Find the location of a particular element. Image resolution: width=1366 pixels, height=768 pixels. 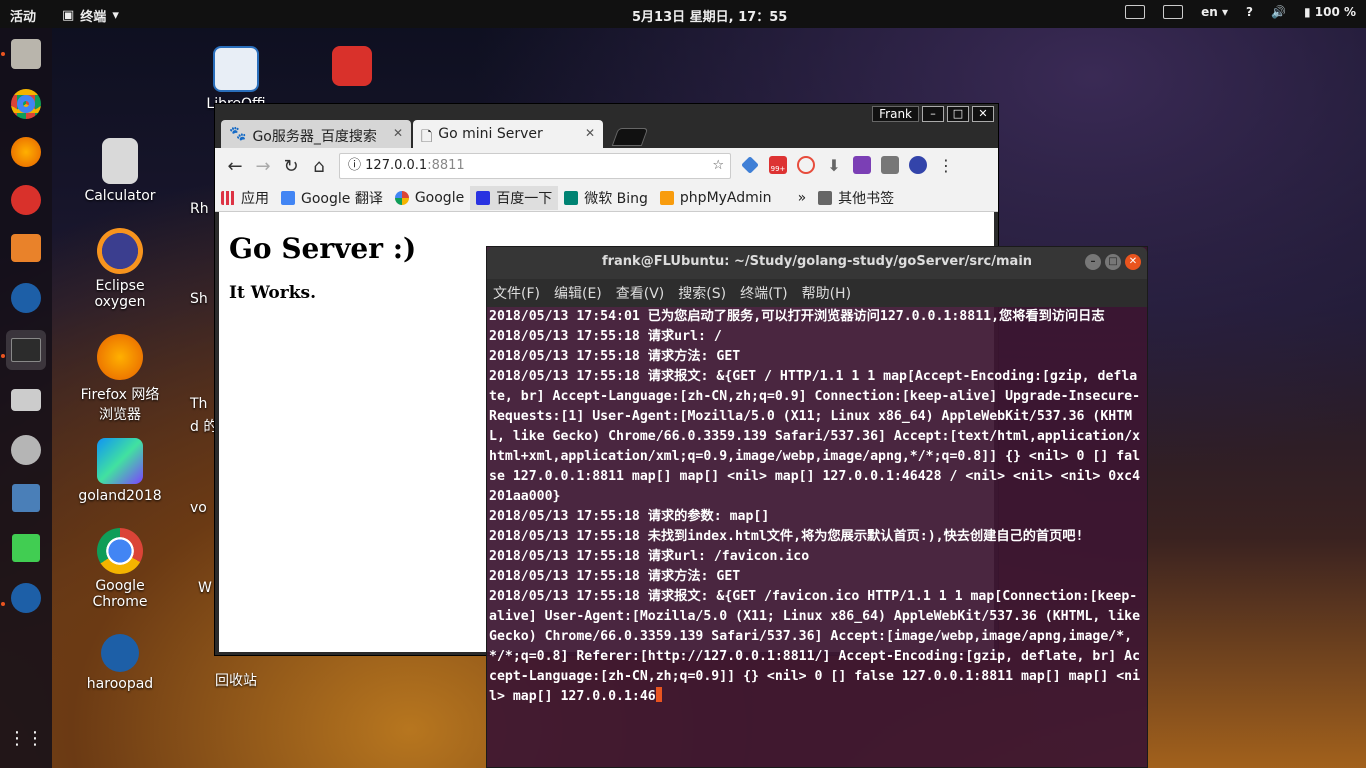

menu-edit: 编辑(E) is located at coordinates (578, 293).